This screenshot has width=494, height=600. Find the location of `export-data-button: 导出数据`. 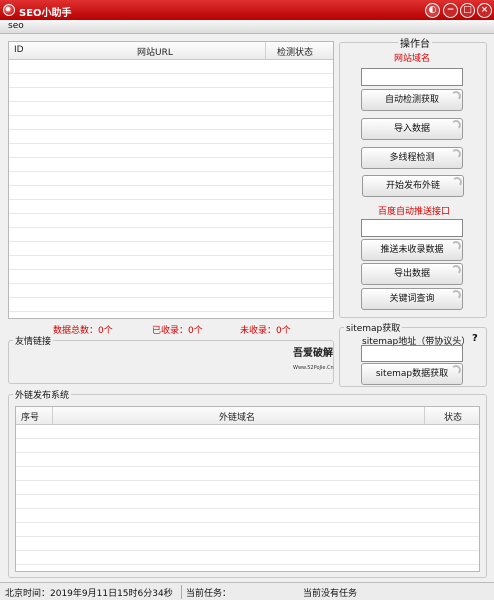

export-data-button: 导出数据 is located at coordinates (412, 274).